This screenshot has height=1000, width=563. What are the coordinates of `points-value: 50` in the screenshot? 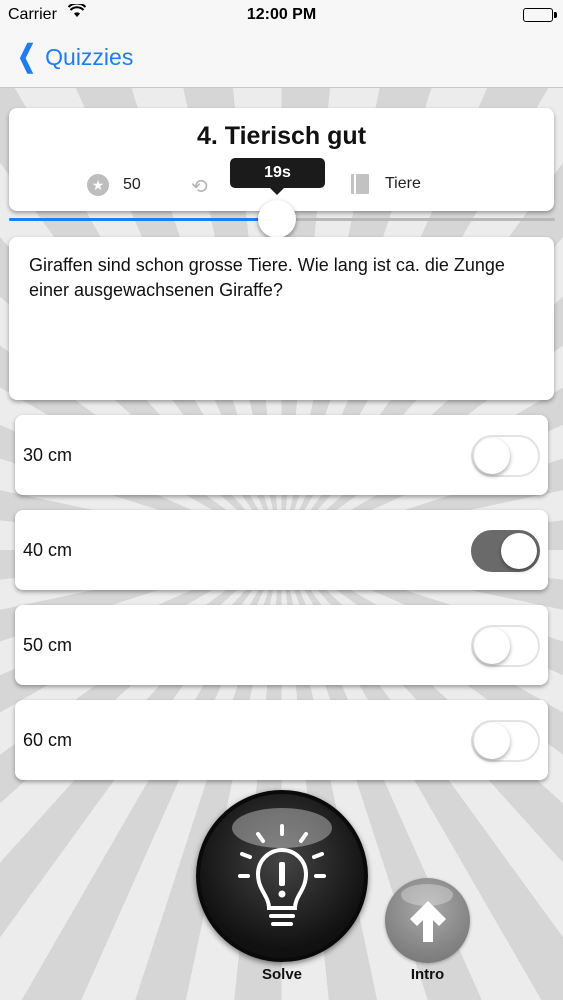 It's located at (132, 184).